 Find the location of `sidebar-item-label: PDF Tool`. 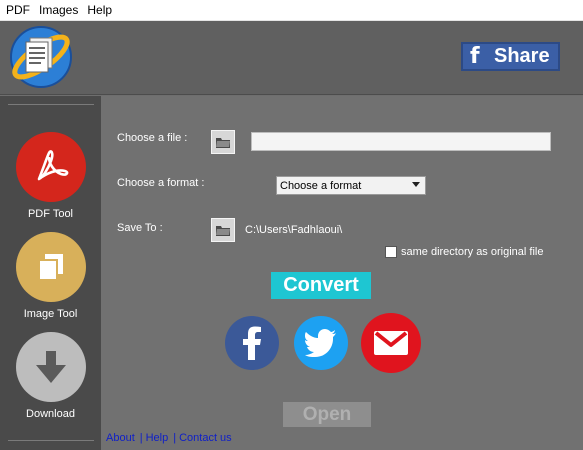

sidebar-item-label: PDF Tool is located at coordinates (50, 214).